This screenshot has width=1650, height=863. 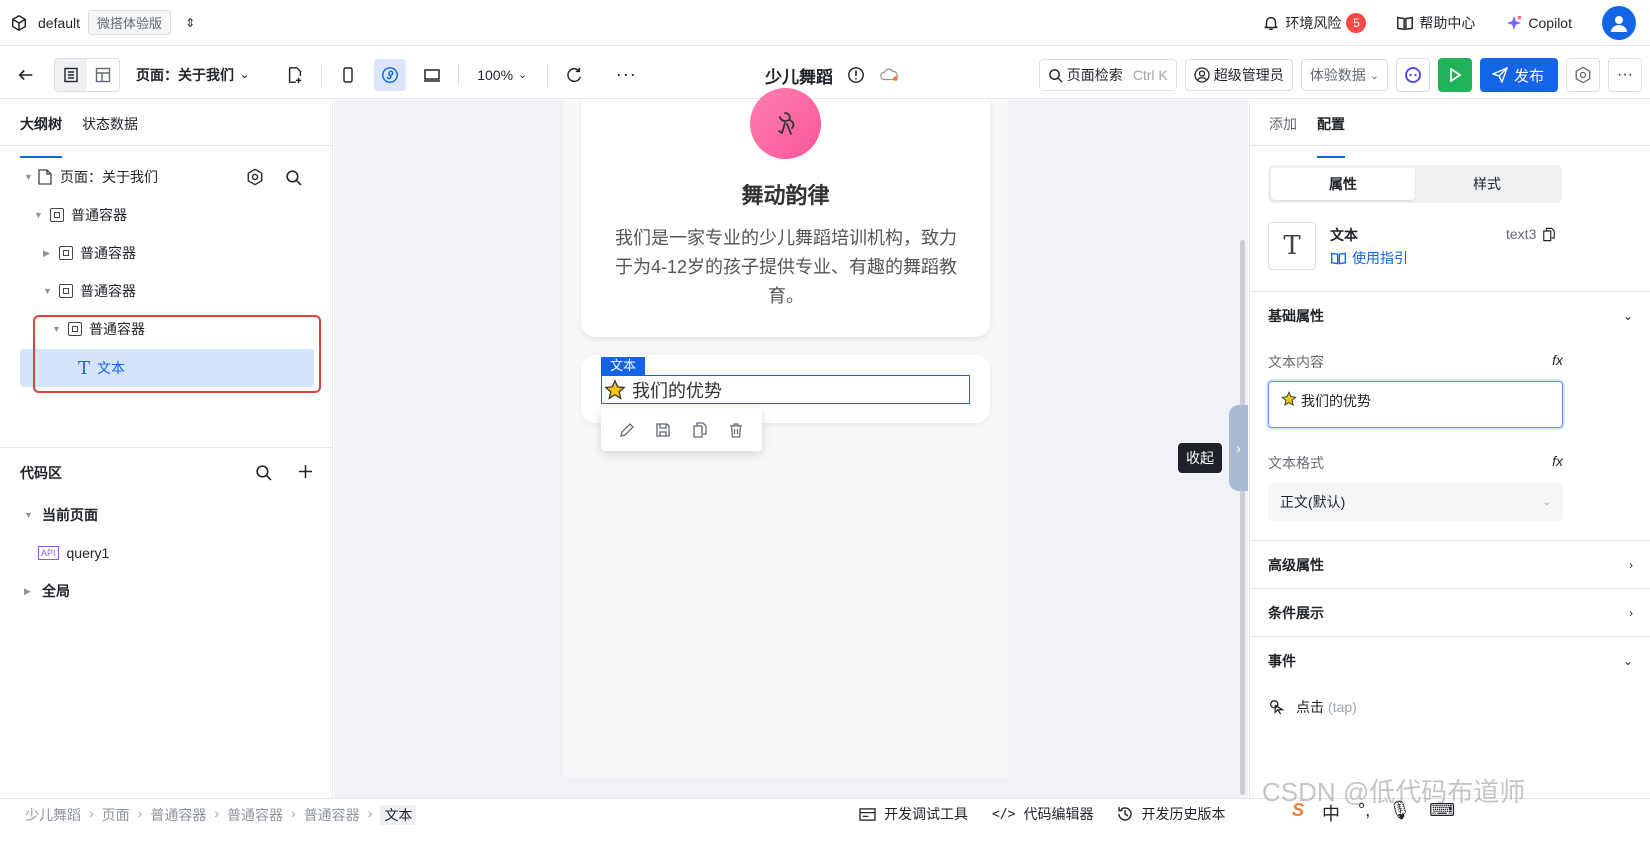 What do you see at coordinates (785, 389) in the screenshot?
I see `selected-text-component: 我们的优势` at bounding box center [785, 389].